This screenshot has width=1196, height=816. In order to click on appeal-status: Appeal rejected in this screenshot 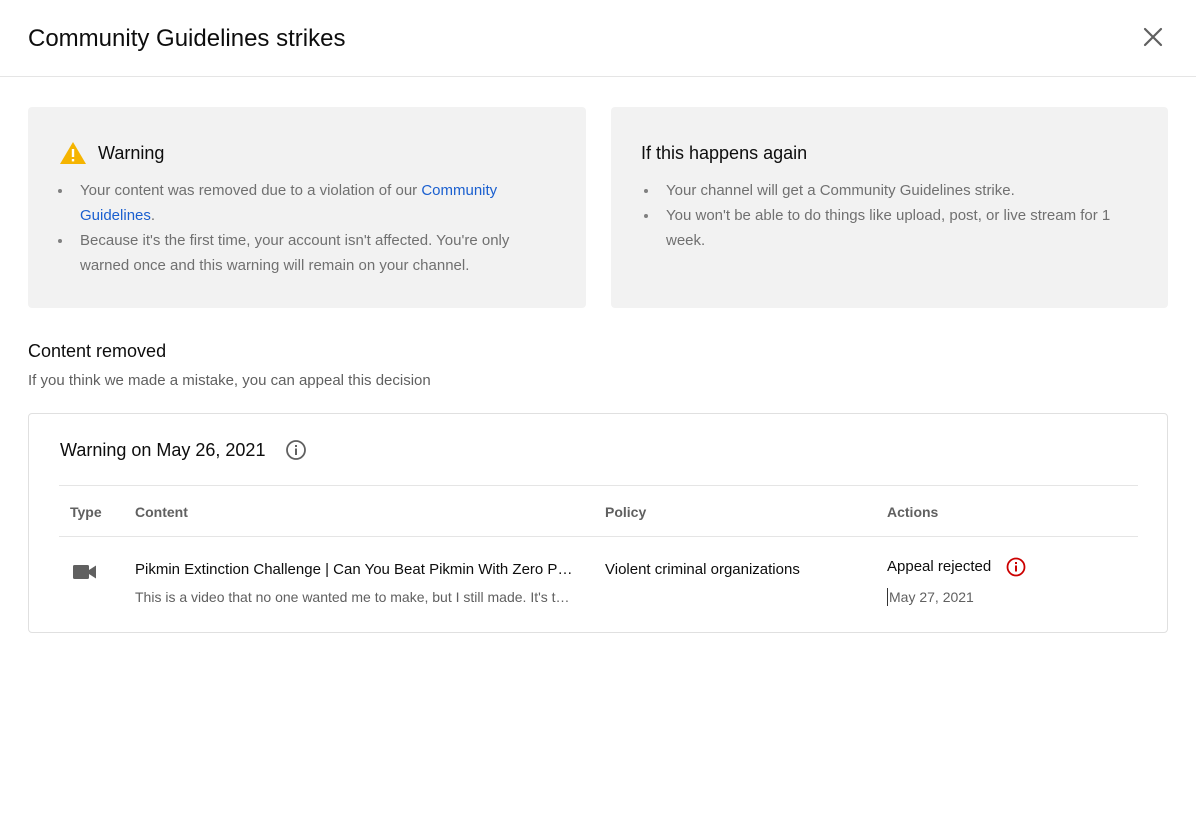, I will do `click(939, 566)`.